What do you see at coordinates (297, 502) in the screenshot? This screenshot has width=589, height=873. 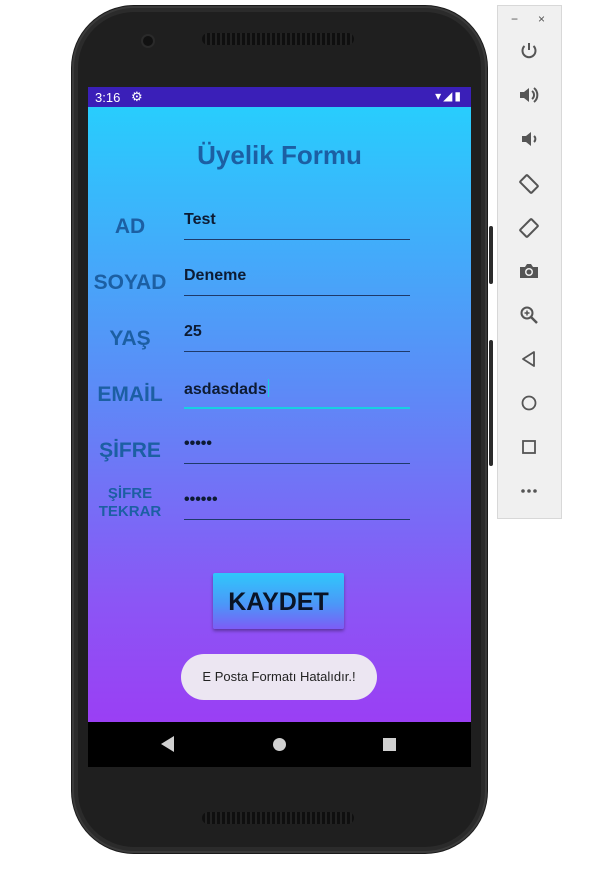 I see `password-confirm-input: ••••••` at bounding box center [297, 502].